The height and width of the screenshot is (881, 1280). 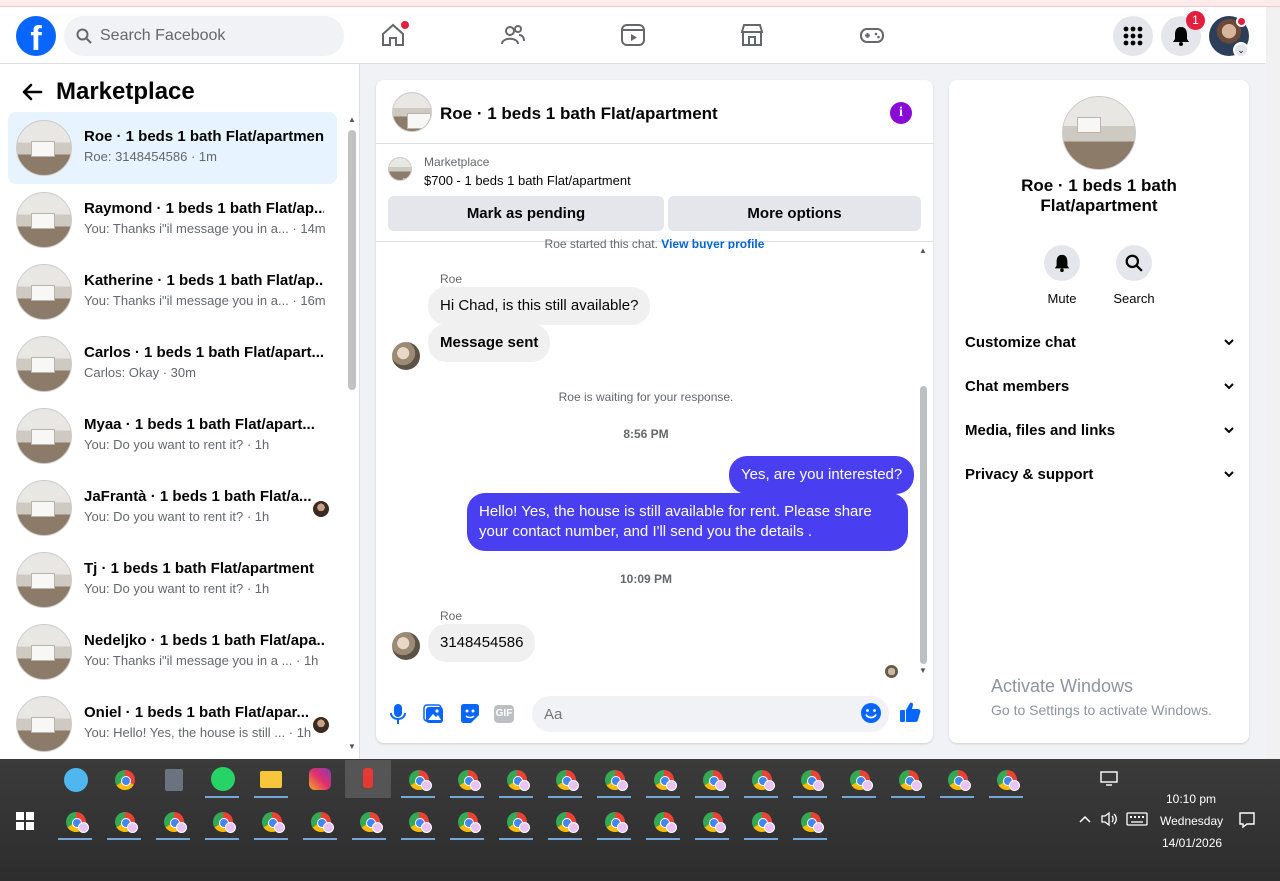 What do you see at coordinates (752, 35) in the screenshot?
I see `marketplace-icon` at bounding box center [752, 35].